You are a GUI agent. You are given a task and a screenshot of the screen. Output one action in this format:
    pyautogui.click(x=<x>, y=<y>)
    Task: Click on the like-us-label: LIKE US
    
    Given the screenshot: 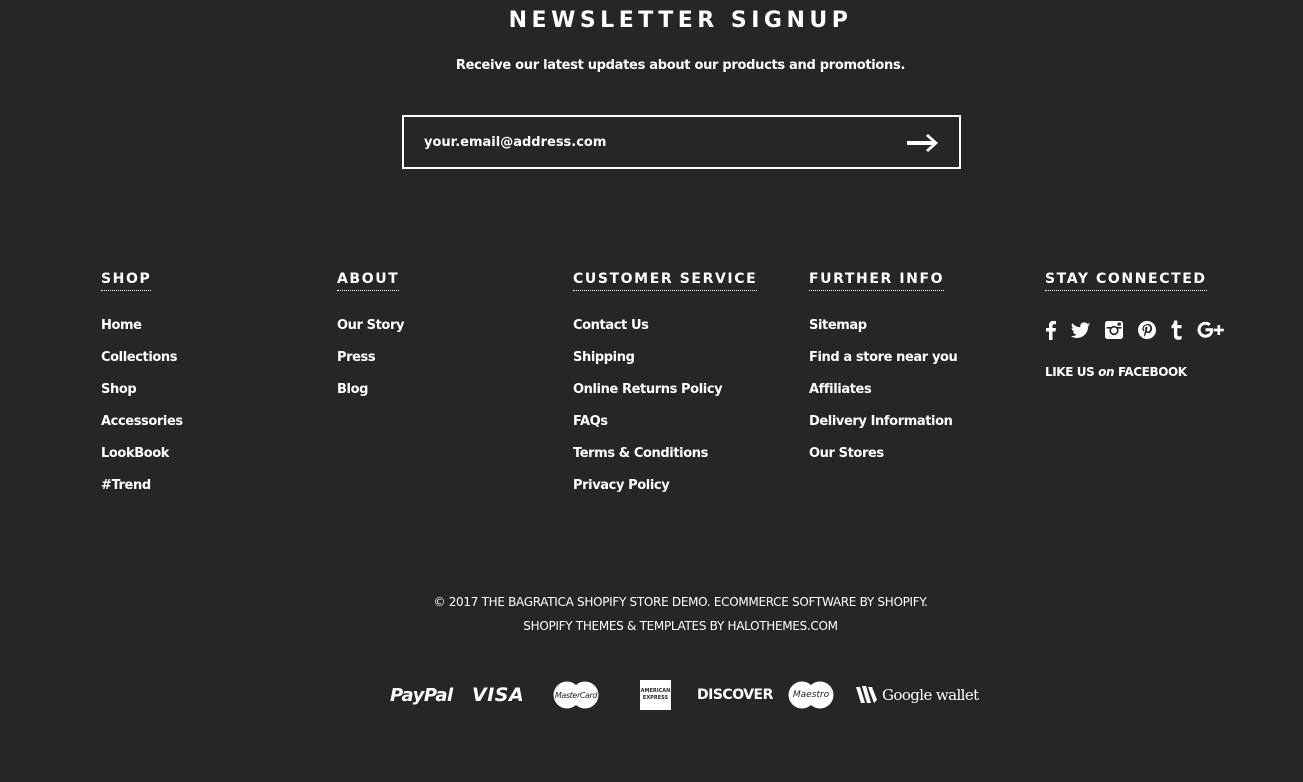 What is the action you would take?
    pyautogui.click(x=1070, y=372)
    